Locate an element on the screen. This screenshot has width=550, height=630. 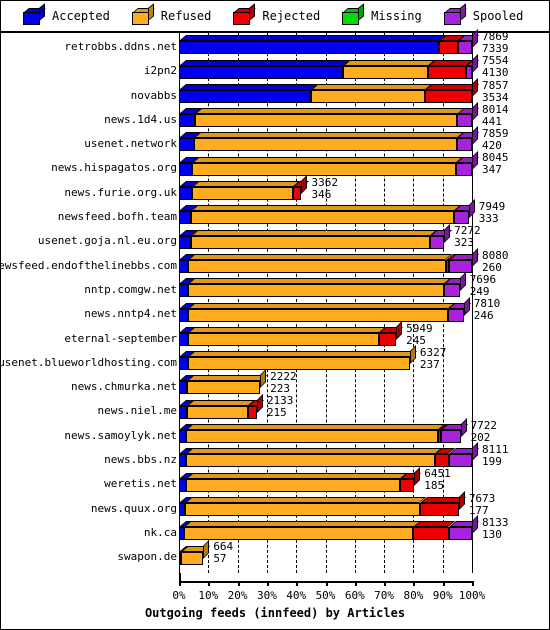
table-row: news.samoylyk.net 7722 202 is located at coordinates (275, 432).